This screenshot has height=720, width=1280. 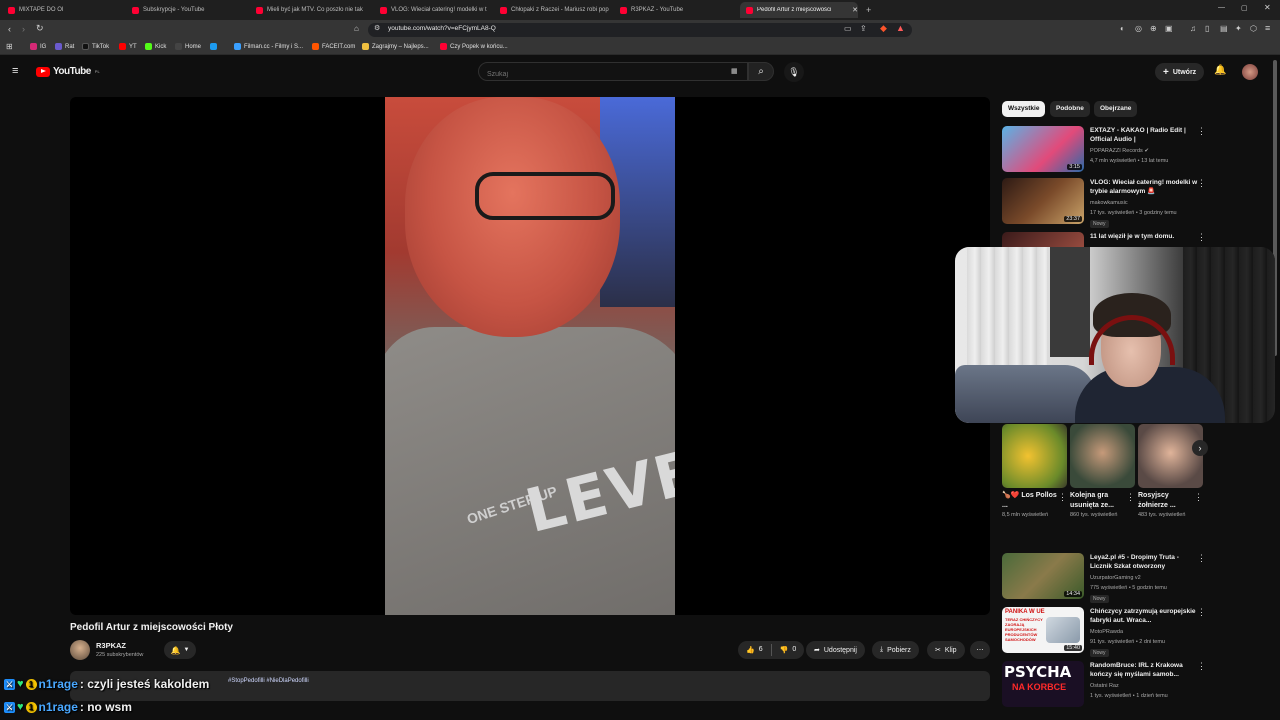 I want to click on extension-icon: ◐, so click(x=1122, y=28).